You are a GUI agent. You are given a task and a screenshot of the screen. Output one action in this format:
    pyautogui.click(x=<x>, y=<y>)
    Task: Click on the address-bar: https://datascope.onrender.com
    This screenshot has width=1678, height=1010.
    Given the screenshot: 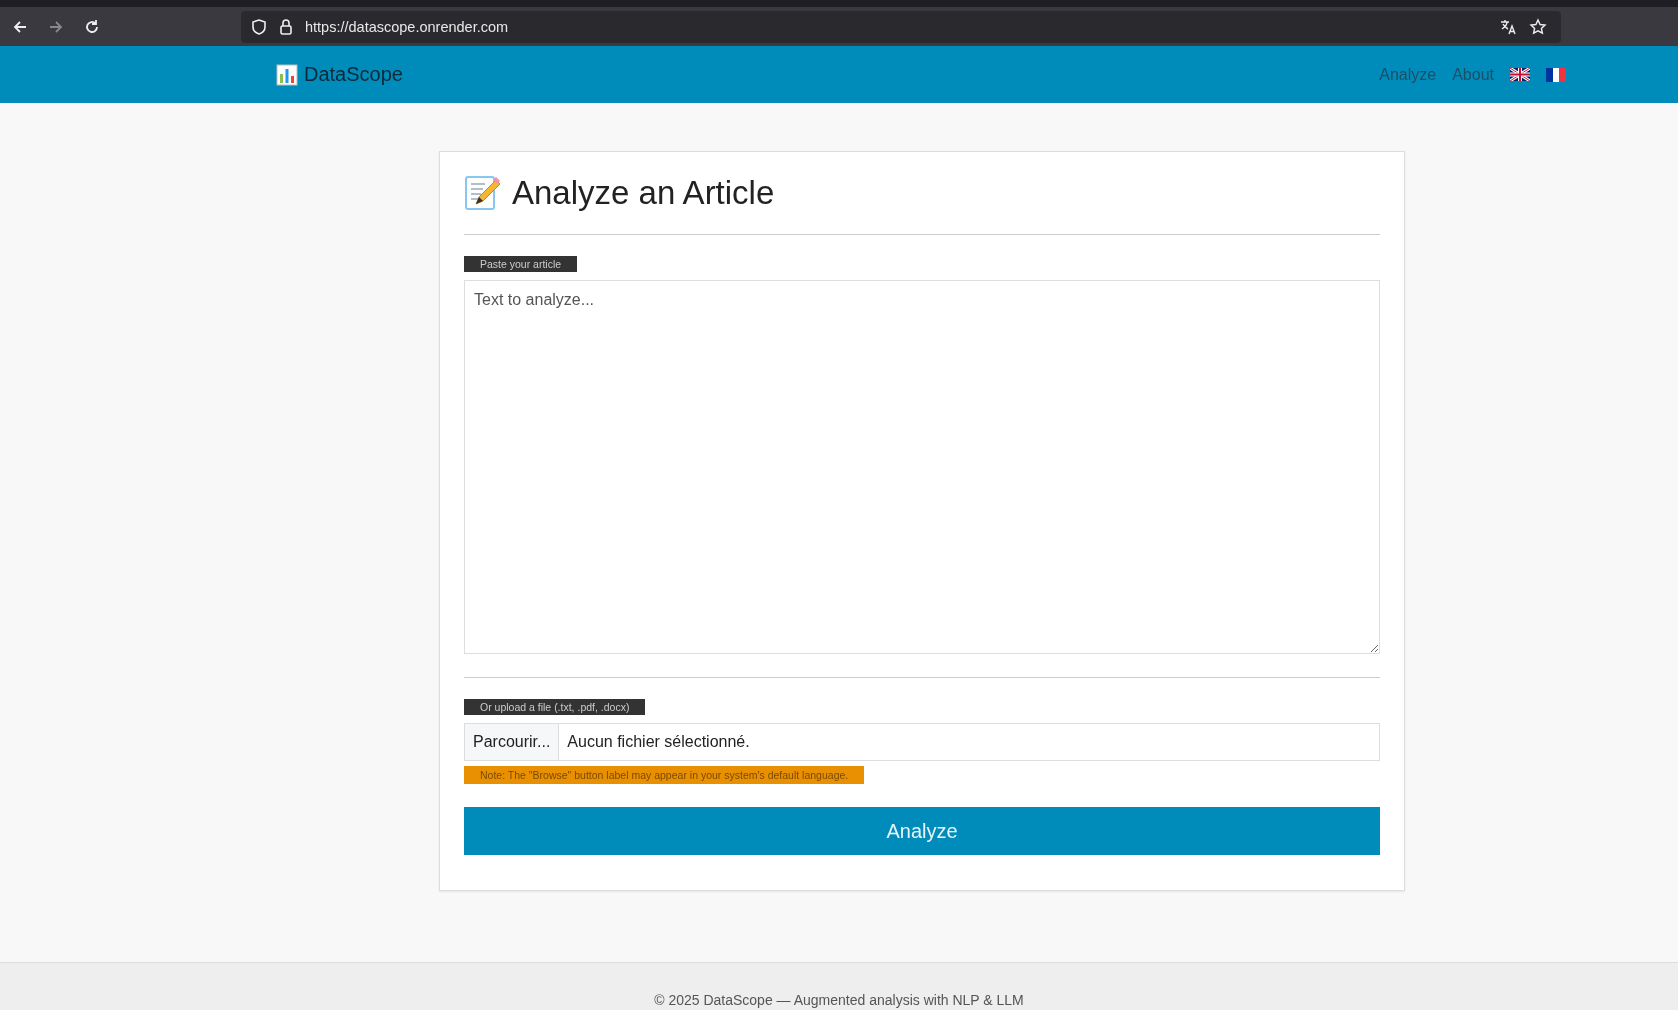 What is the action you would take?
    pyautogui.click(x=901, y=26)
    